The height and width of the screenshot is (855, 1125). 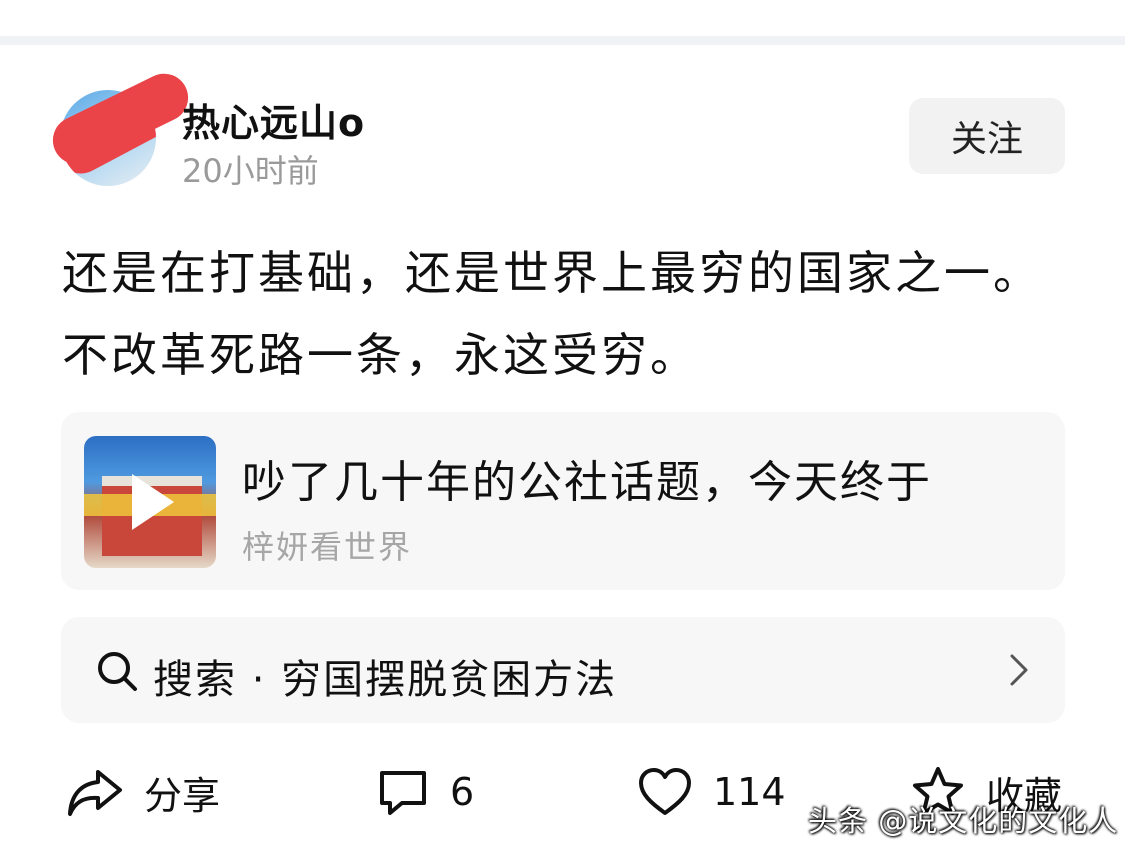 I want to click on top-strip, so click(x=562, y=18).